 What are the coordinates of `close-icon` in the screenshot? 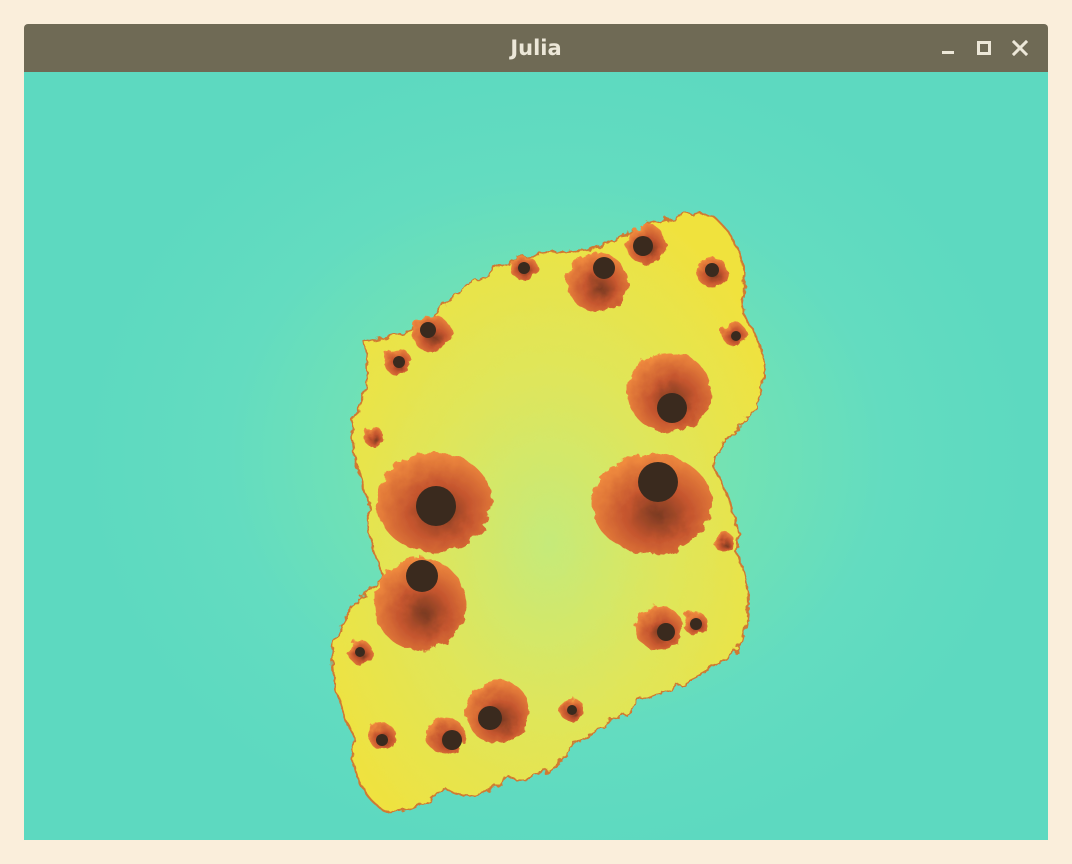 It's located at (1020, 48).